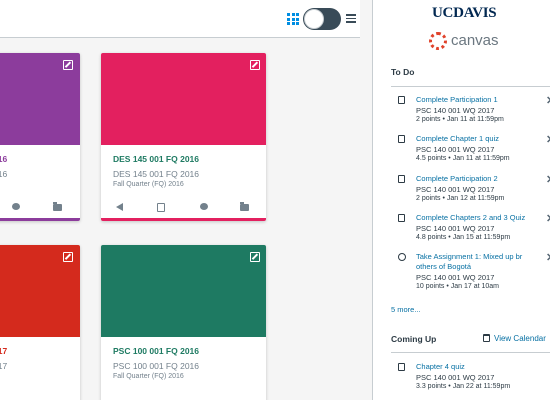 The width and height of the screenshot is (550, 400). What do you see at coordinates (156, 174) in the screenshot?
I see `card-subtitle: DES 145 001 FQ 2016` at bounding box center [156, 174].